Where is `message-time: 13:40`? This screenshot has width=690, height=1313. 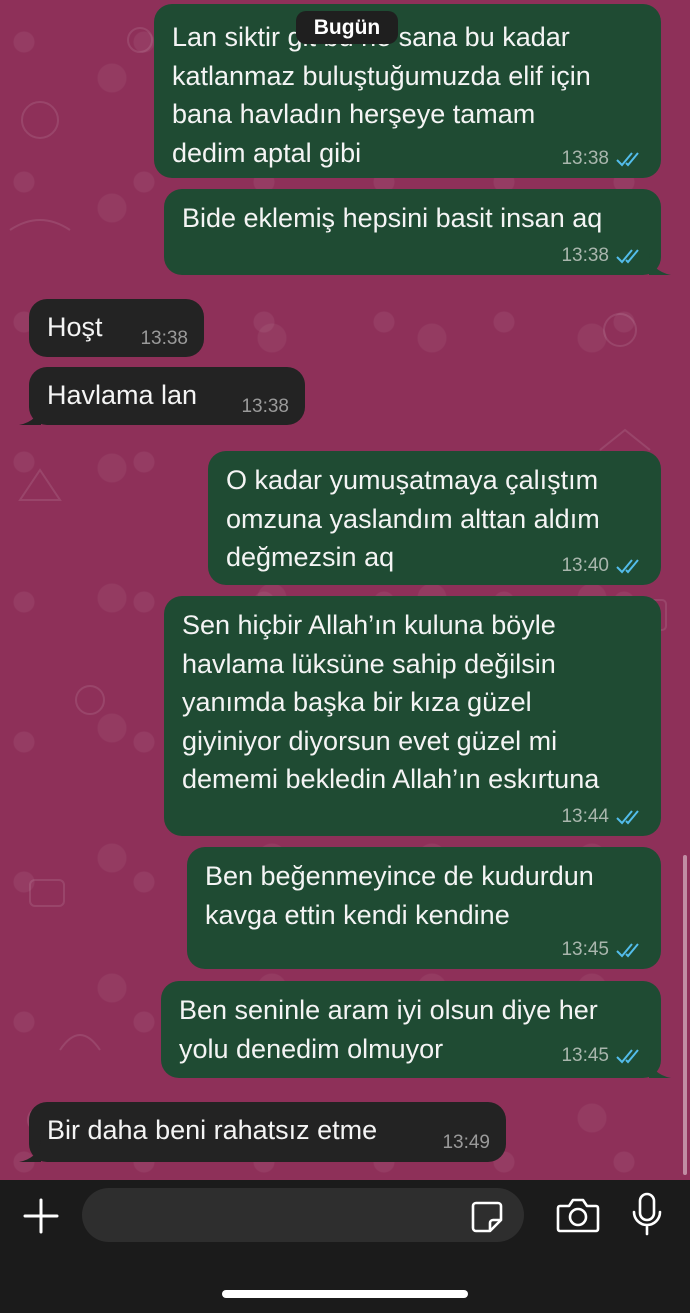 message-time: 13:40 is located at coordinates (585, 565).